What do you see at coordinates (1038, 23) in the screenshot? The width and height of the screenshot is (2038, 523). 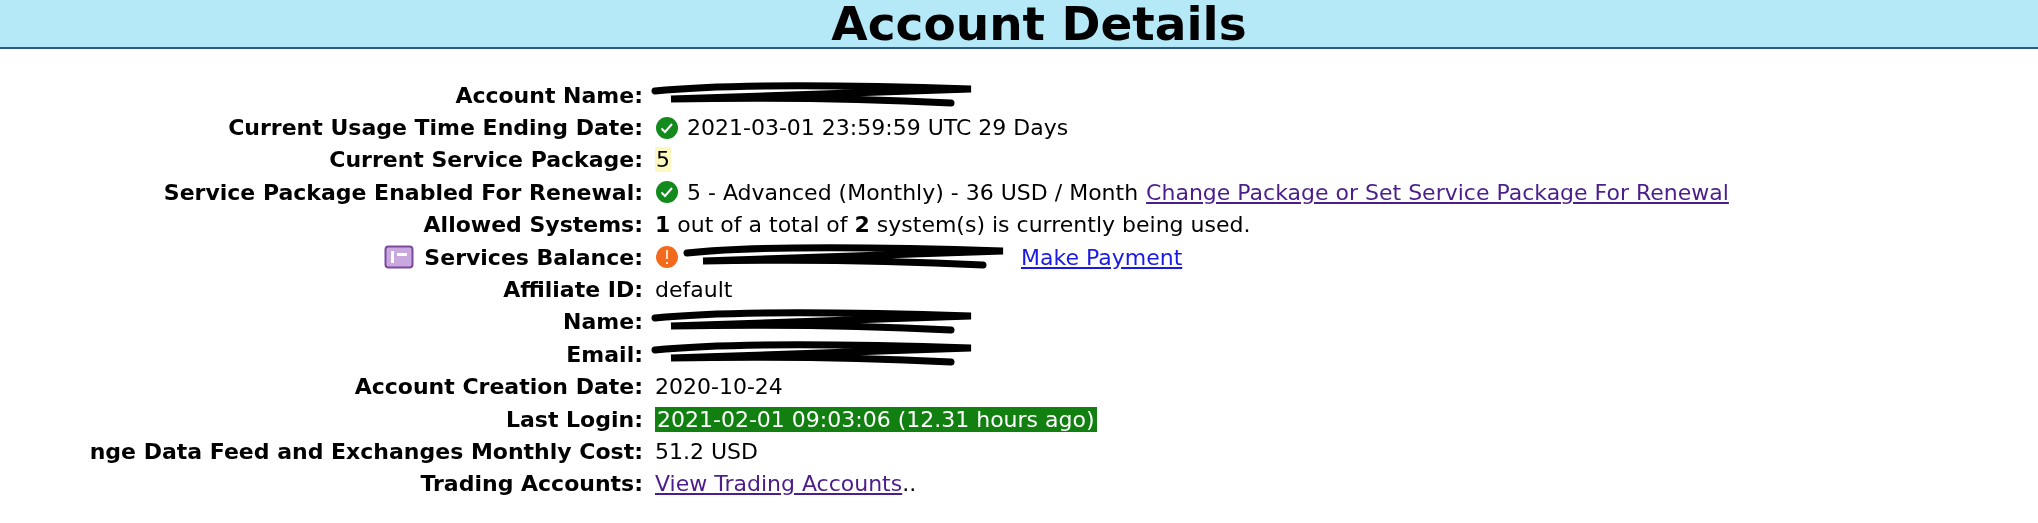 I see `page-title: Account Details` at bounding box center [1038, 23].